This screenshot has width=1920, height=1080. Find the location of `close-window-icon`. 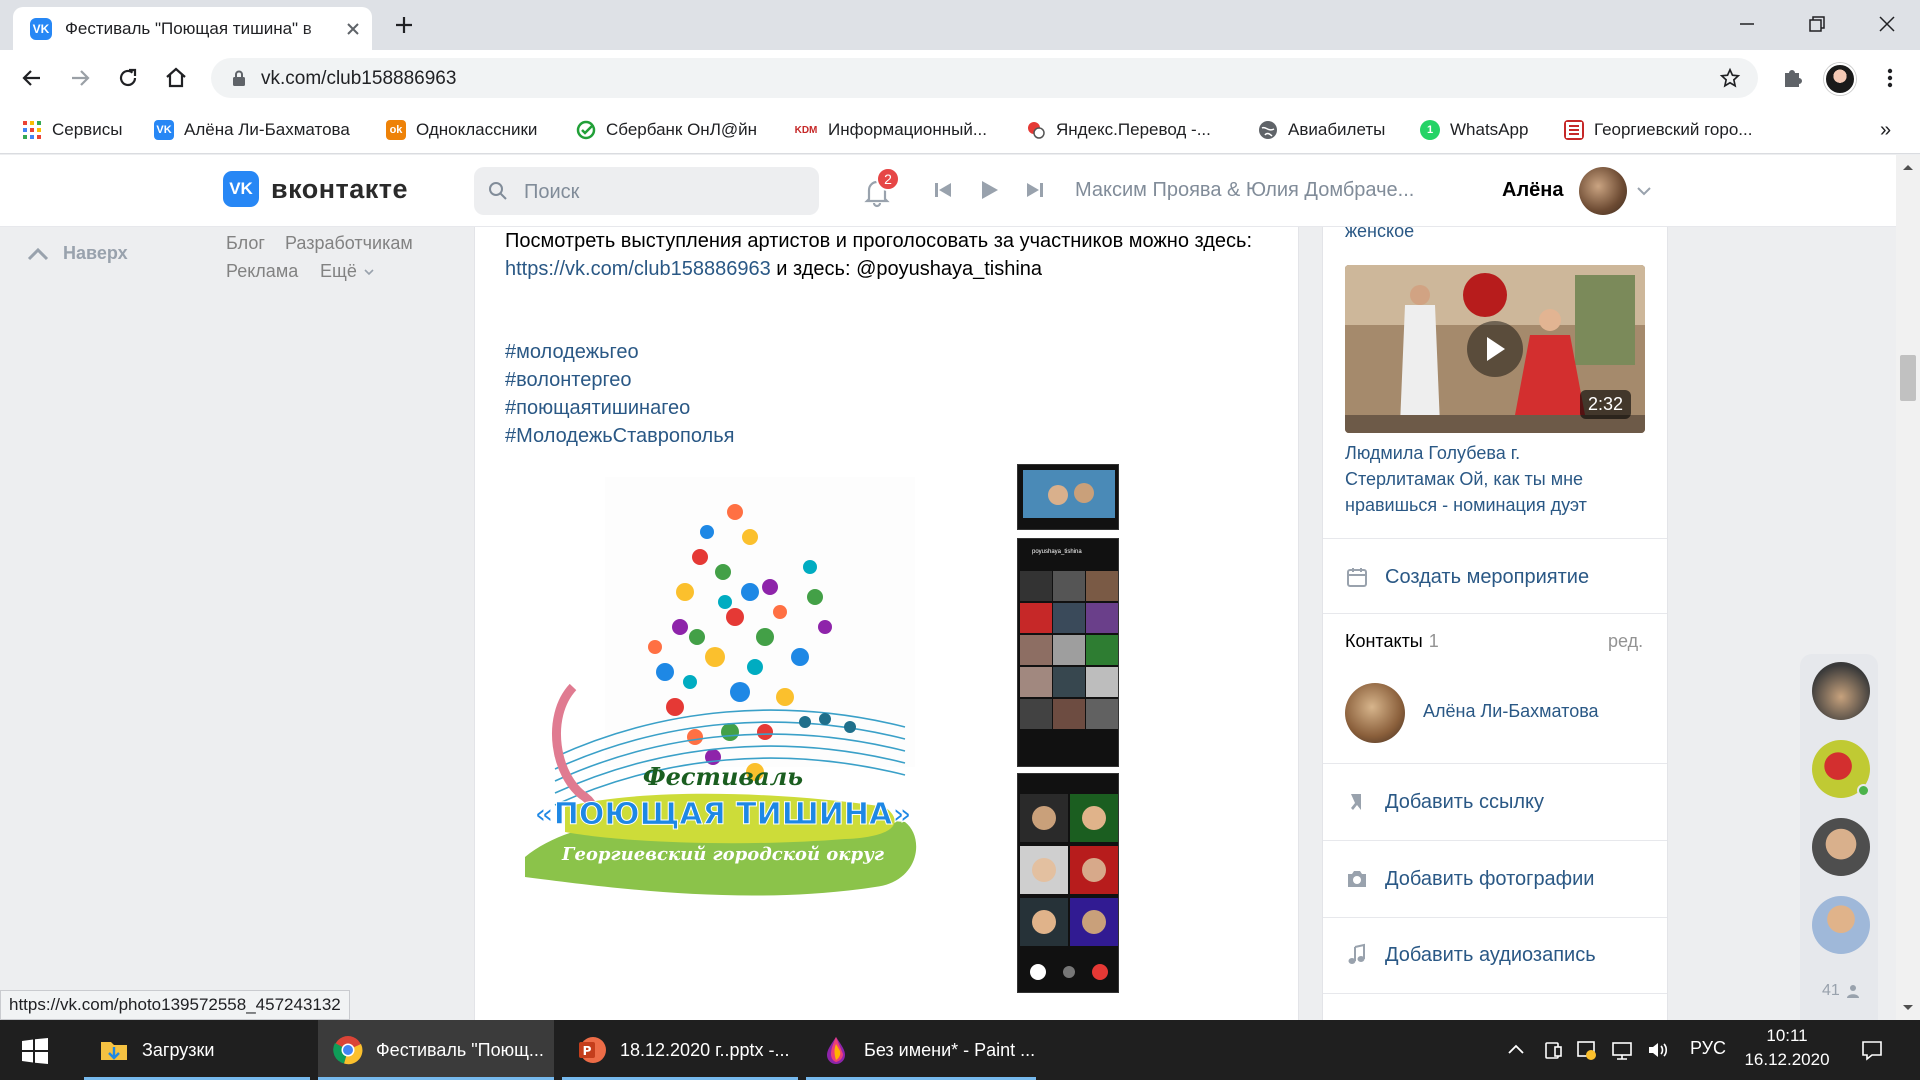

close-window-icon is located at coordinates (1887, 24).